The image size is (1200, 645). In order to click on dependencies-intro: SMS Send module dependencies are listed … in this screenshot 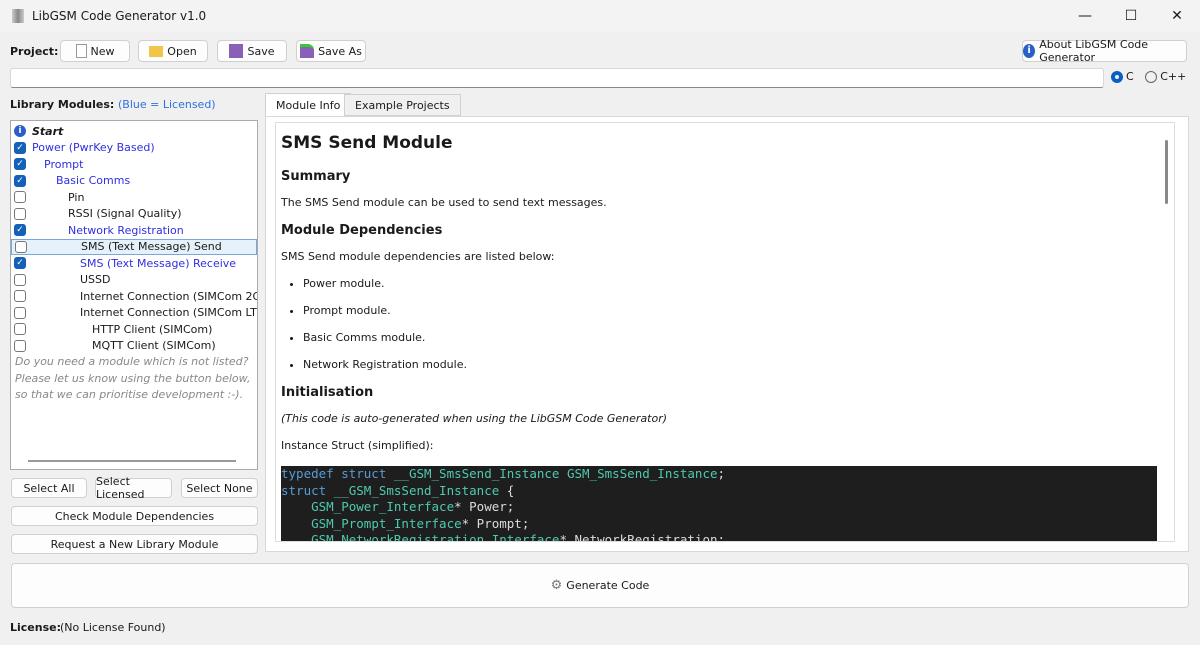, I will do `click(418, 256)`.